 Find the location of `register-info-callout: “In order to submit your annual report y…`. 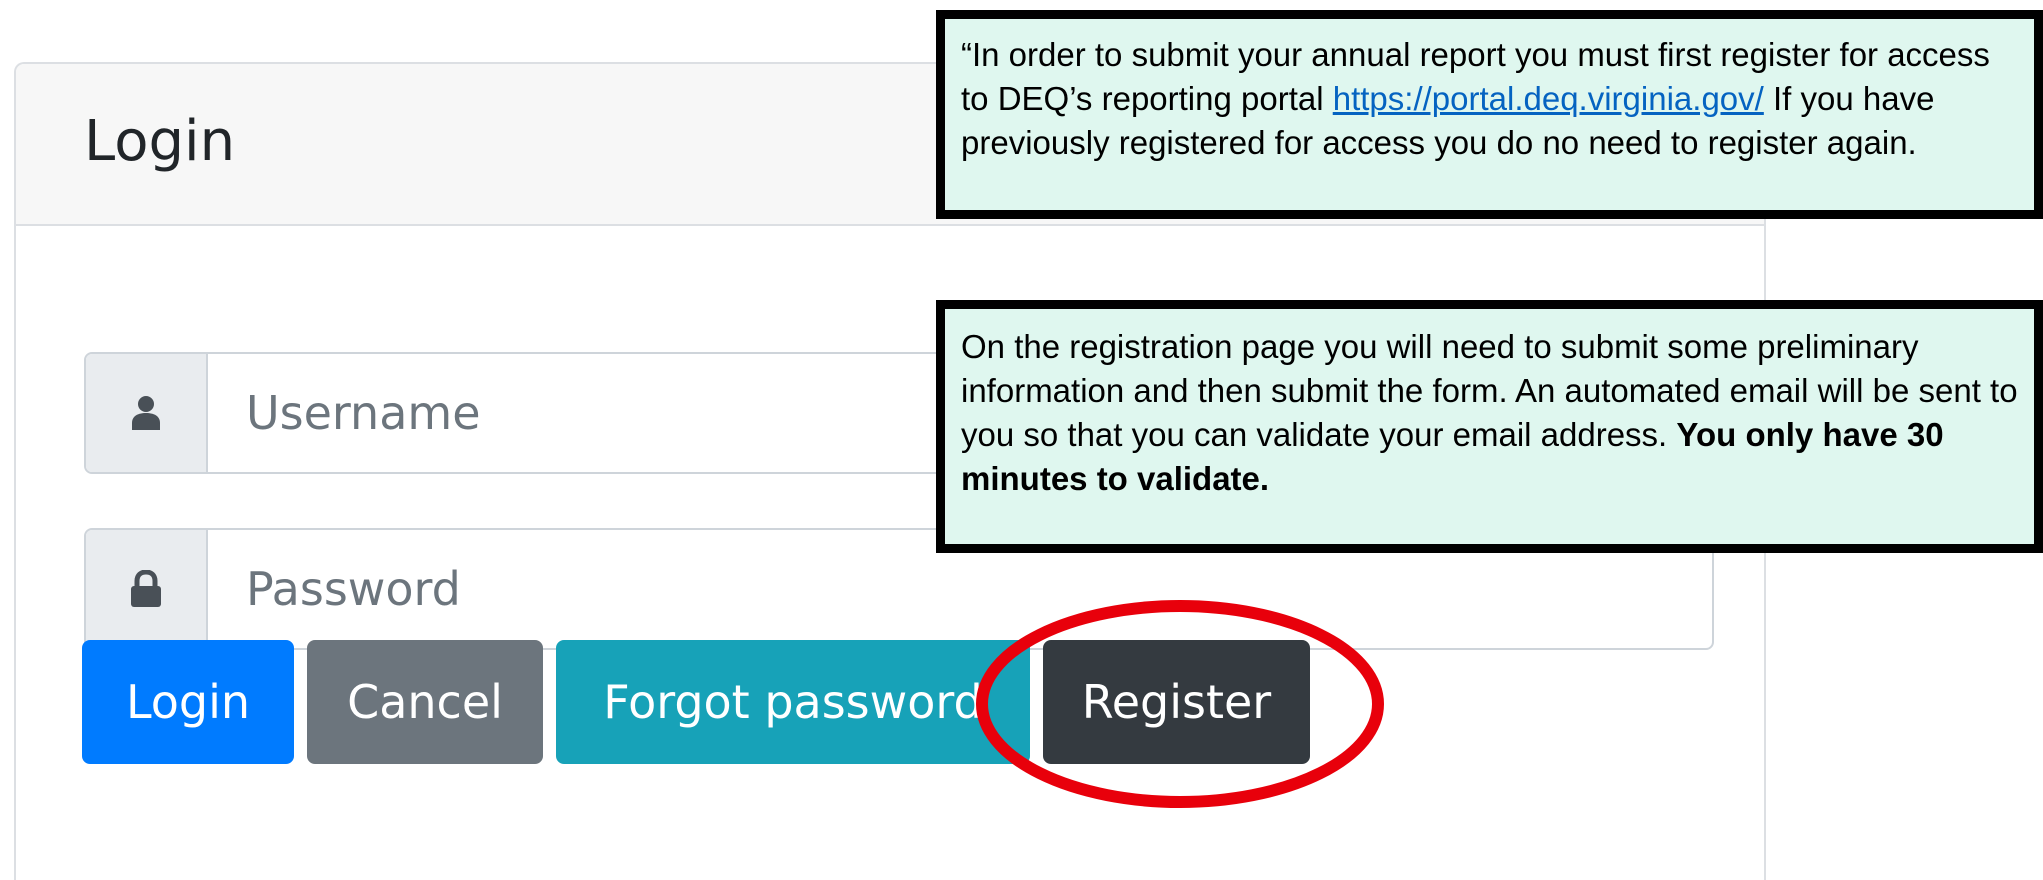

register-info-callout: “In order to submit your annual report y… is located at coordinates (1489, 114).